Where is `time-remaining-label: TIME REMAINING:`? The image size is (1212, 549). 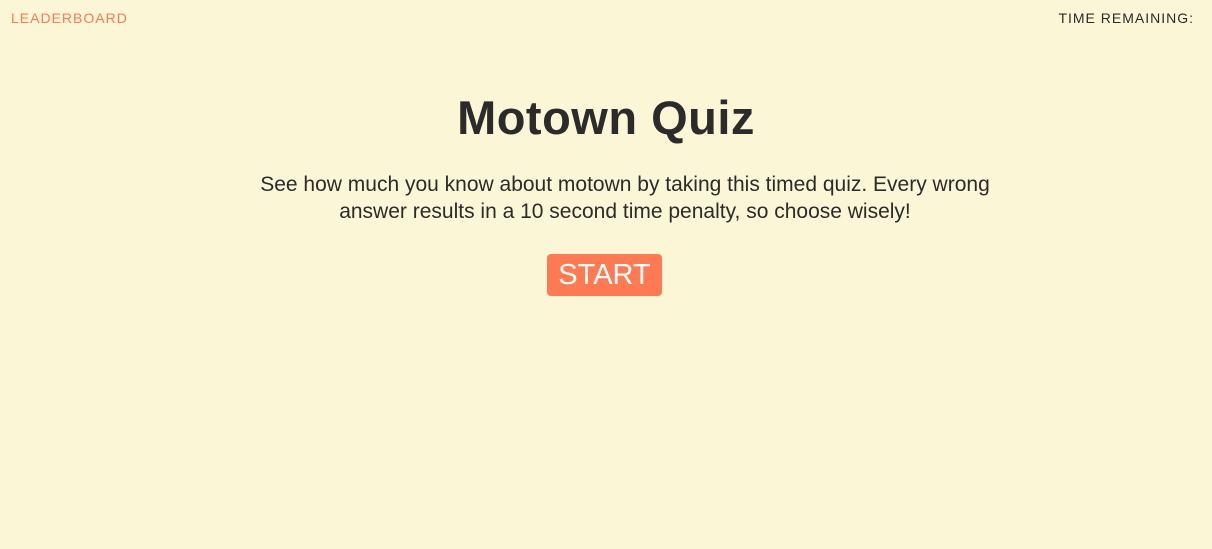 time-remaining-label: TIME REMAINING: is located at coordinates (1126, 18).